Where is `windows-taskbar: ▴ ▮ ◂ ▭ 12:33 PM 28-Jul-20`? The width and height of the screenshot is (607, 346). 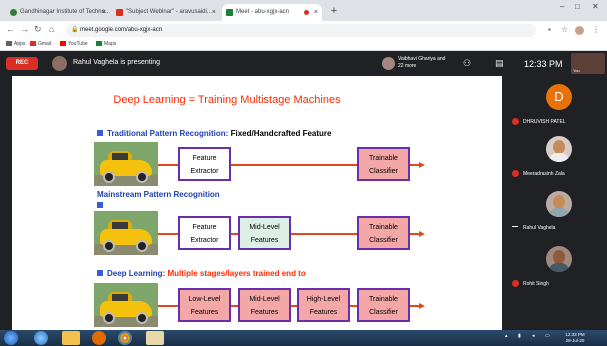 windows-taskbar: ▴ ▮ ◂ ▭ 12:33 PM 28-Jul-20 is located at coordinates (303, 338).